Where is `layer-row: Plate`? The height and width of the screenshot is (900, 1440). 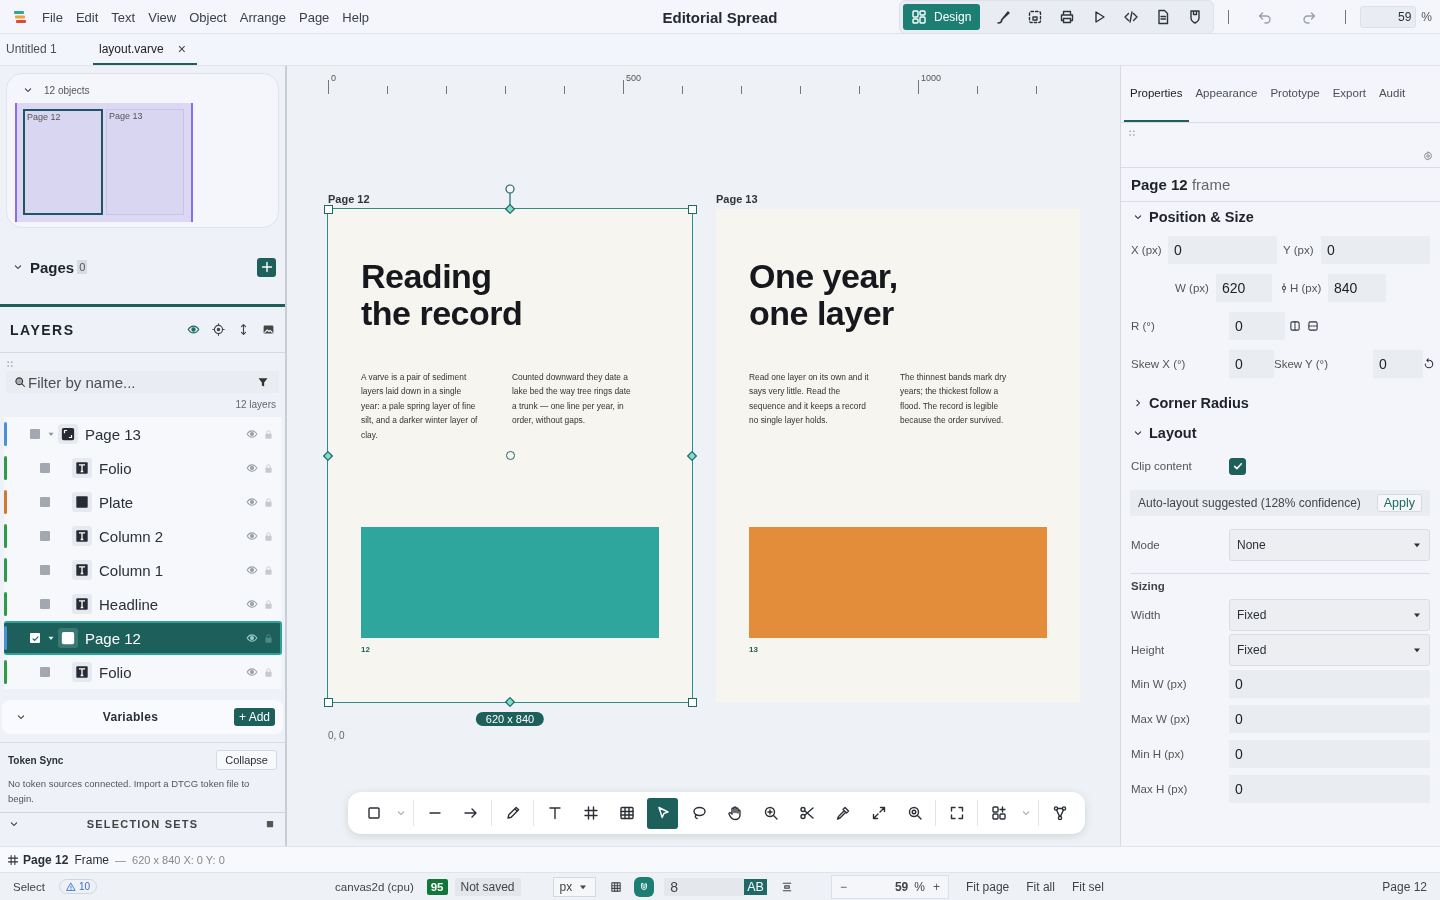
layer-row: Plate is located at coordinates (143, 502).